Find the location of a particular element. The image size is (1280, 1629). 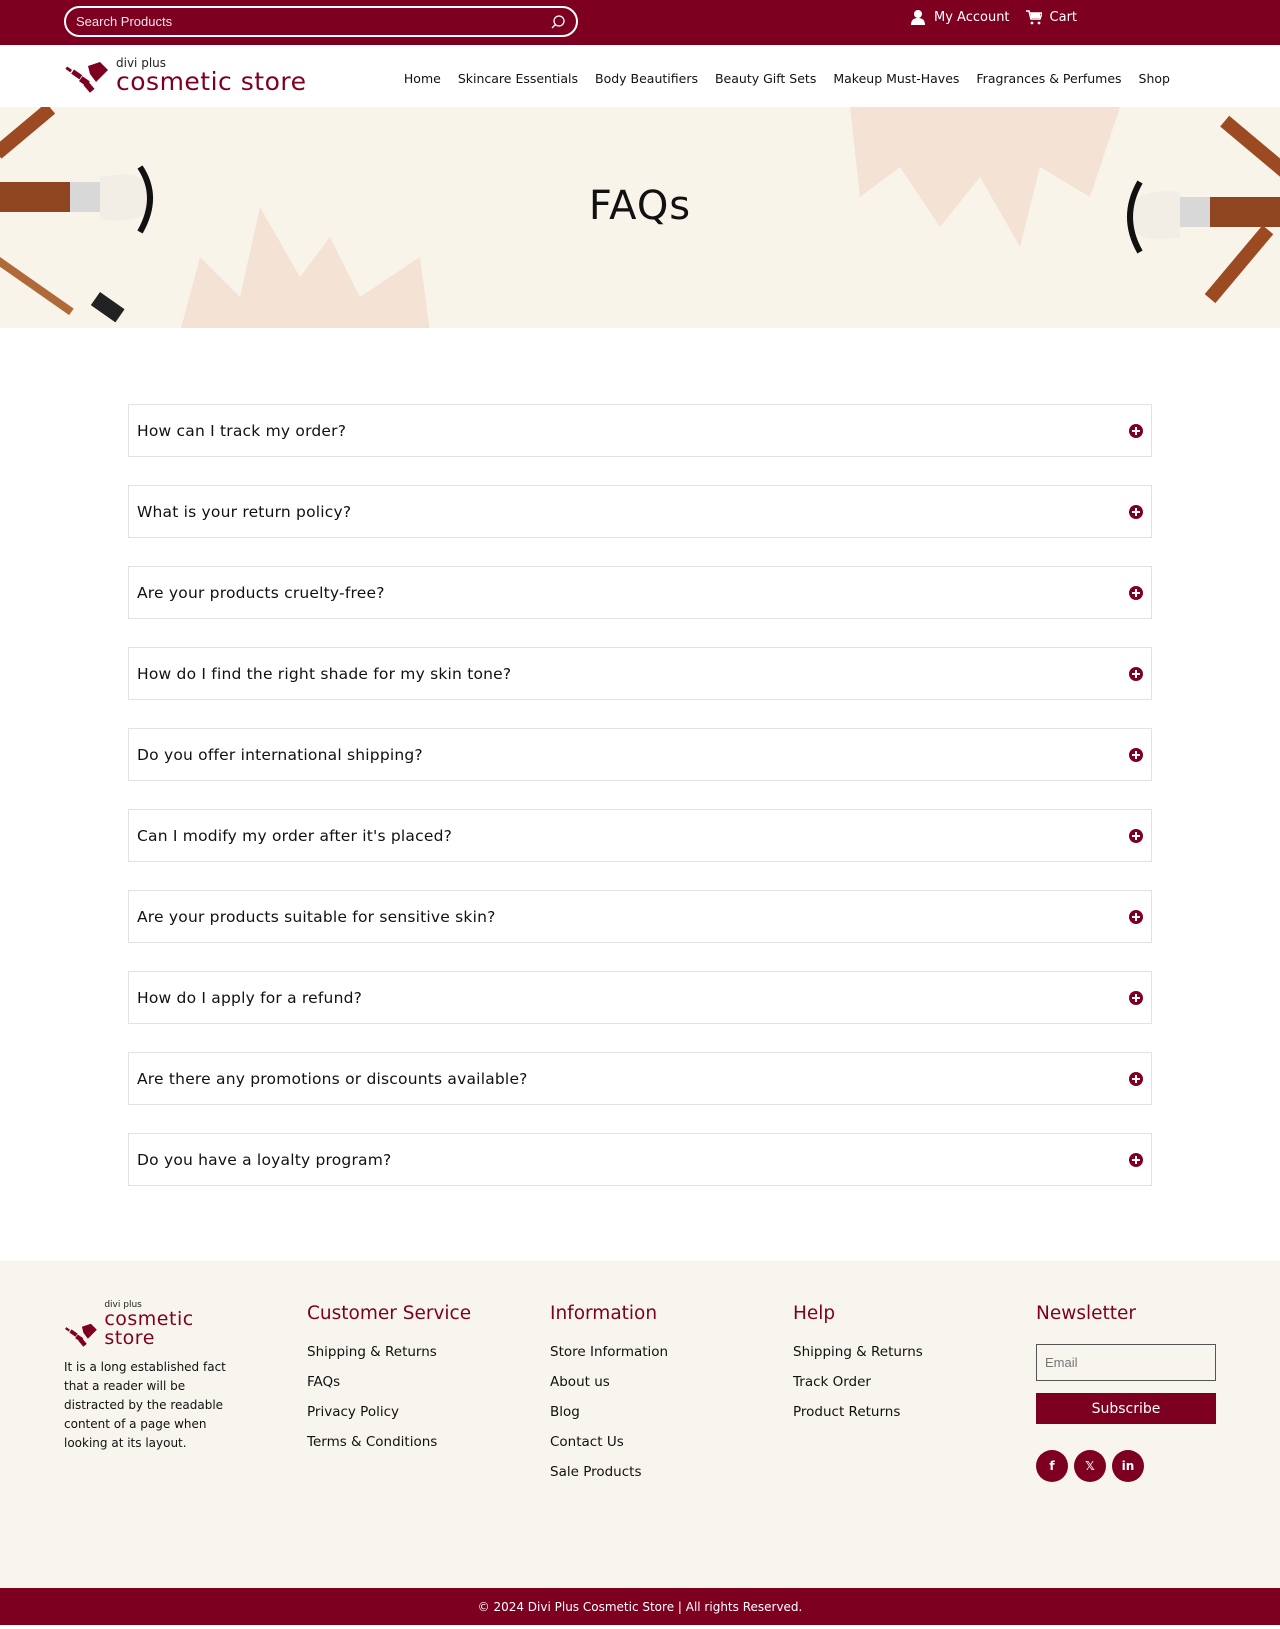

faq-question: How do I apply for a refund? is located at coordinates (250, 997).